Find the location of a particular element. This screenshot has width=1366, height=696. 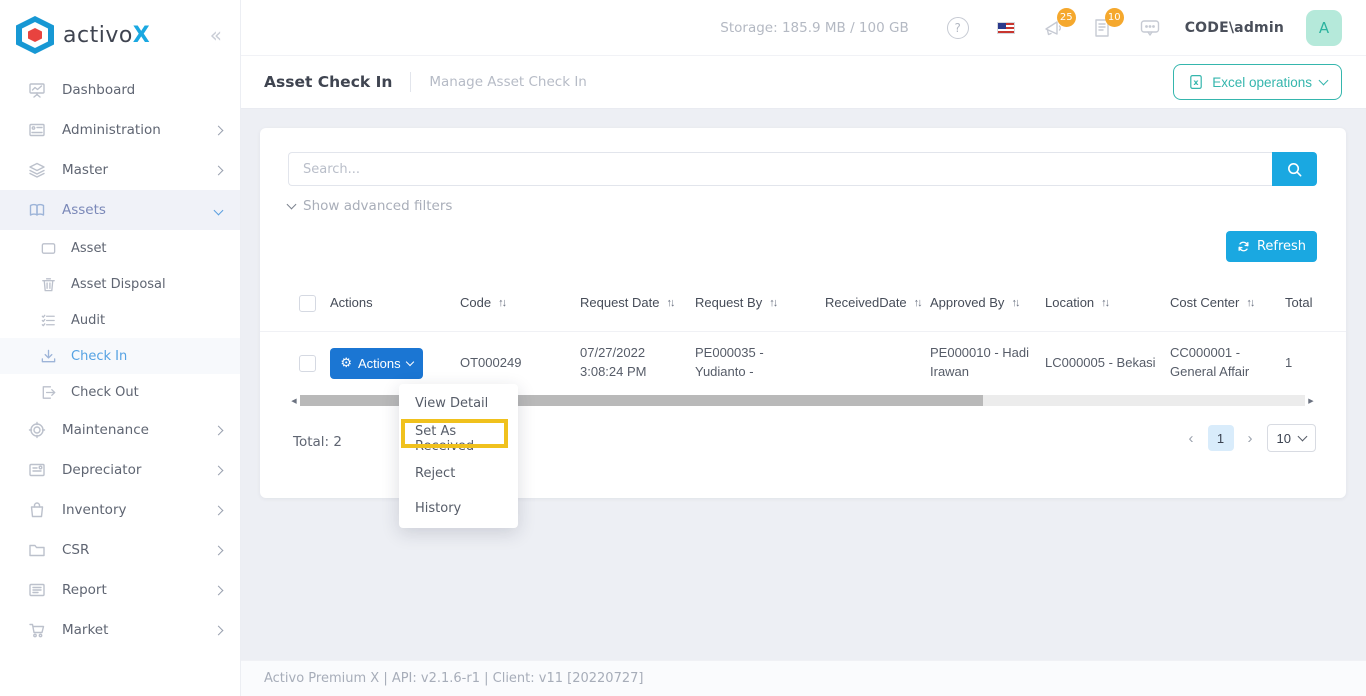

sidebar-subitem-asset: Asset is located at coordinates (120, 248).